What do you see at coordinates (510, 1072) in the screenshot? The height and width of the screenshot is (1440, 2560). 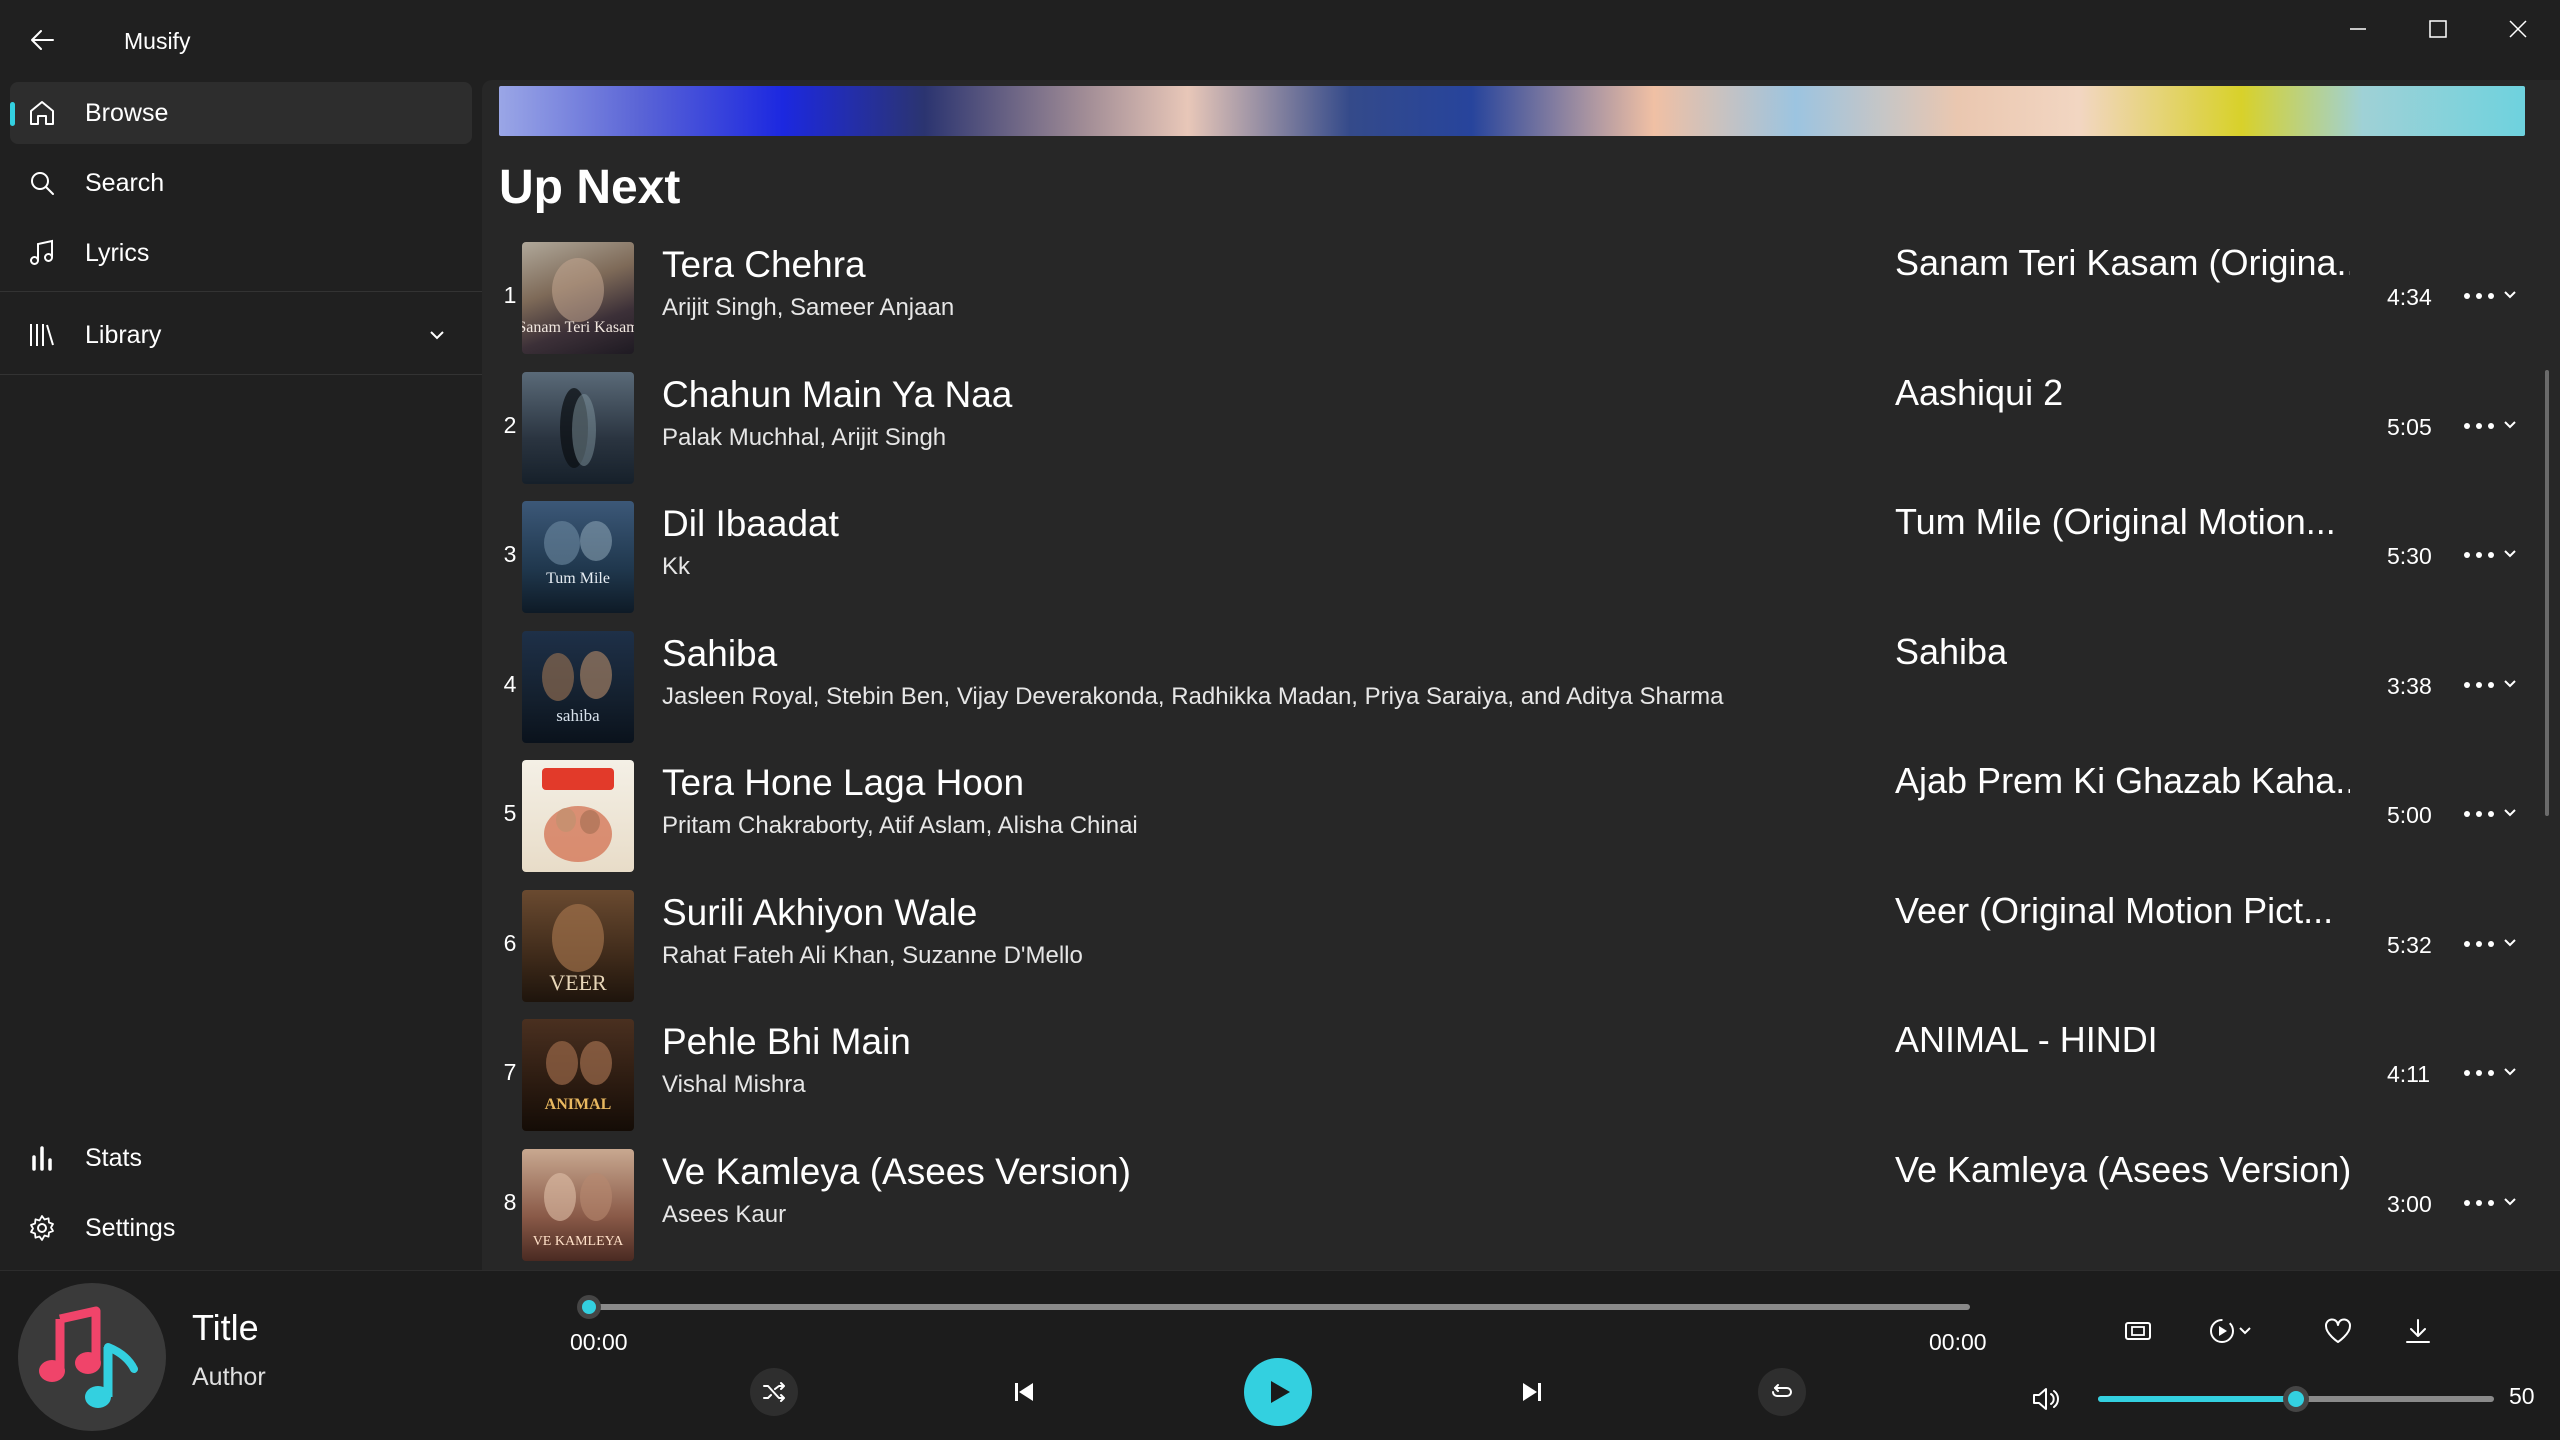 I see `track-index: 7` at bounding box center [510, 1072].